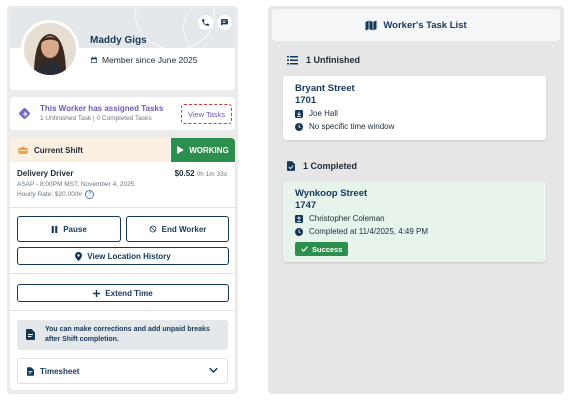  I want to click on working-status-button: WORKING, so click(203, 150).